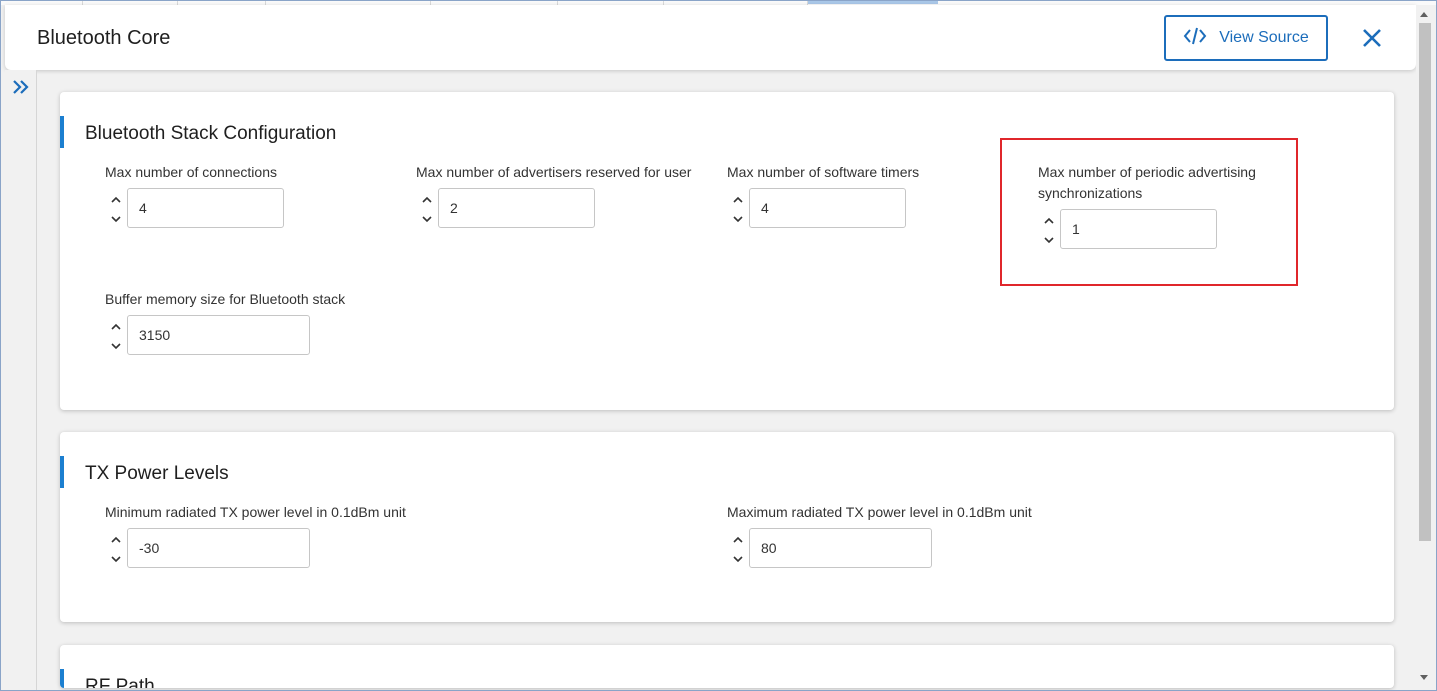 This screenshot has height=691, width=1437. I want to click on scroll-up-arrow-icon, so click(1424, 14).